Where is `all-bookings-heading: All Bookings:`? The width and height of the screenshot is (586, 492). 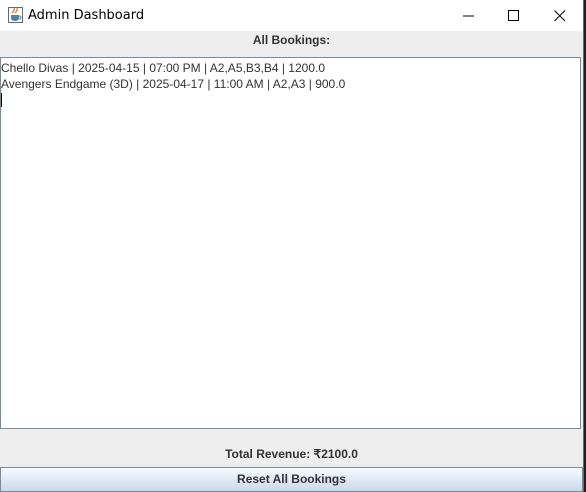
all-bookings-heading: All Bookings: is located at coordinates (291, 40).